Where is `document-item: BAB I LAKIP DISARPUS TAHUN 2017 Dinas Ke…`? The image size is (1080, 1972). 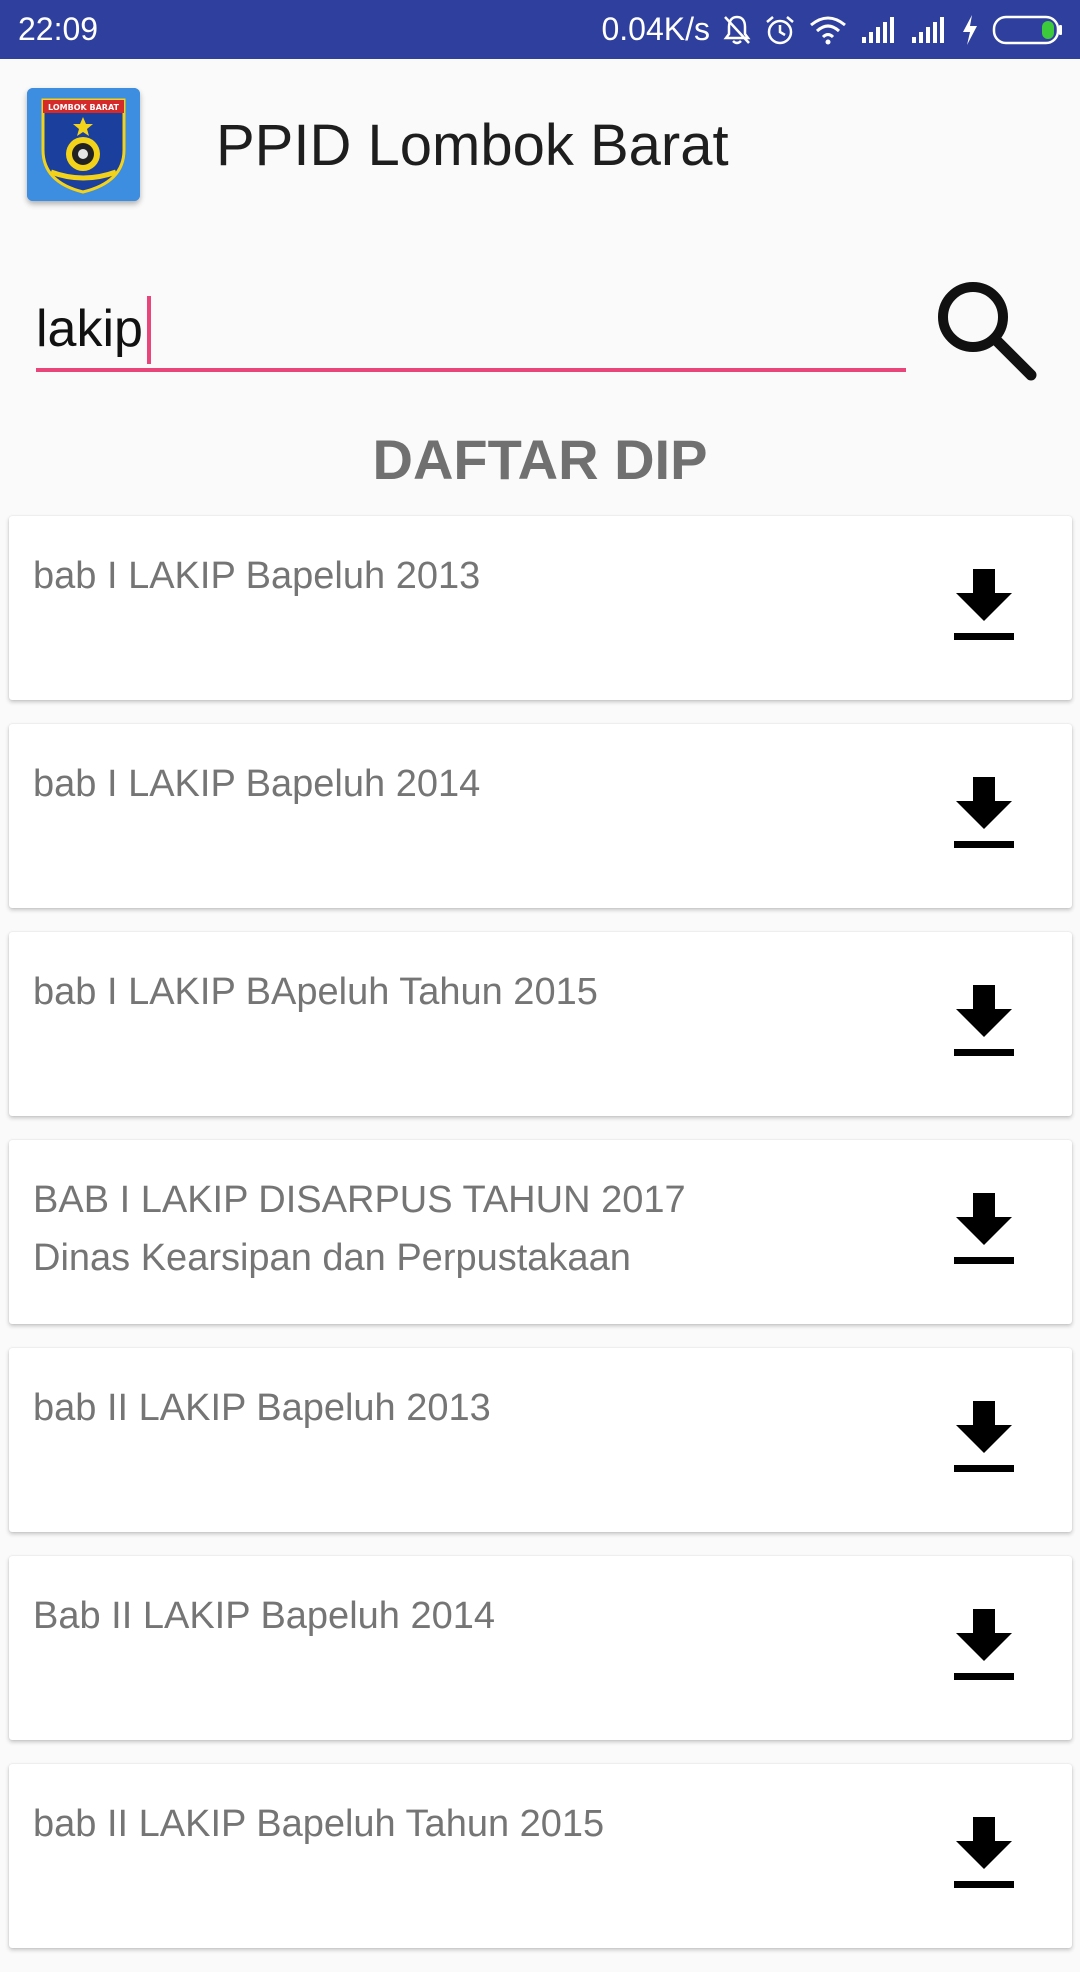
document-item: BAB I LAKIP DISARPUS TAHUN 2017 Dinas Ke… is located at coordinates (540, 1232).